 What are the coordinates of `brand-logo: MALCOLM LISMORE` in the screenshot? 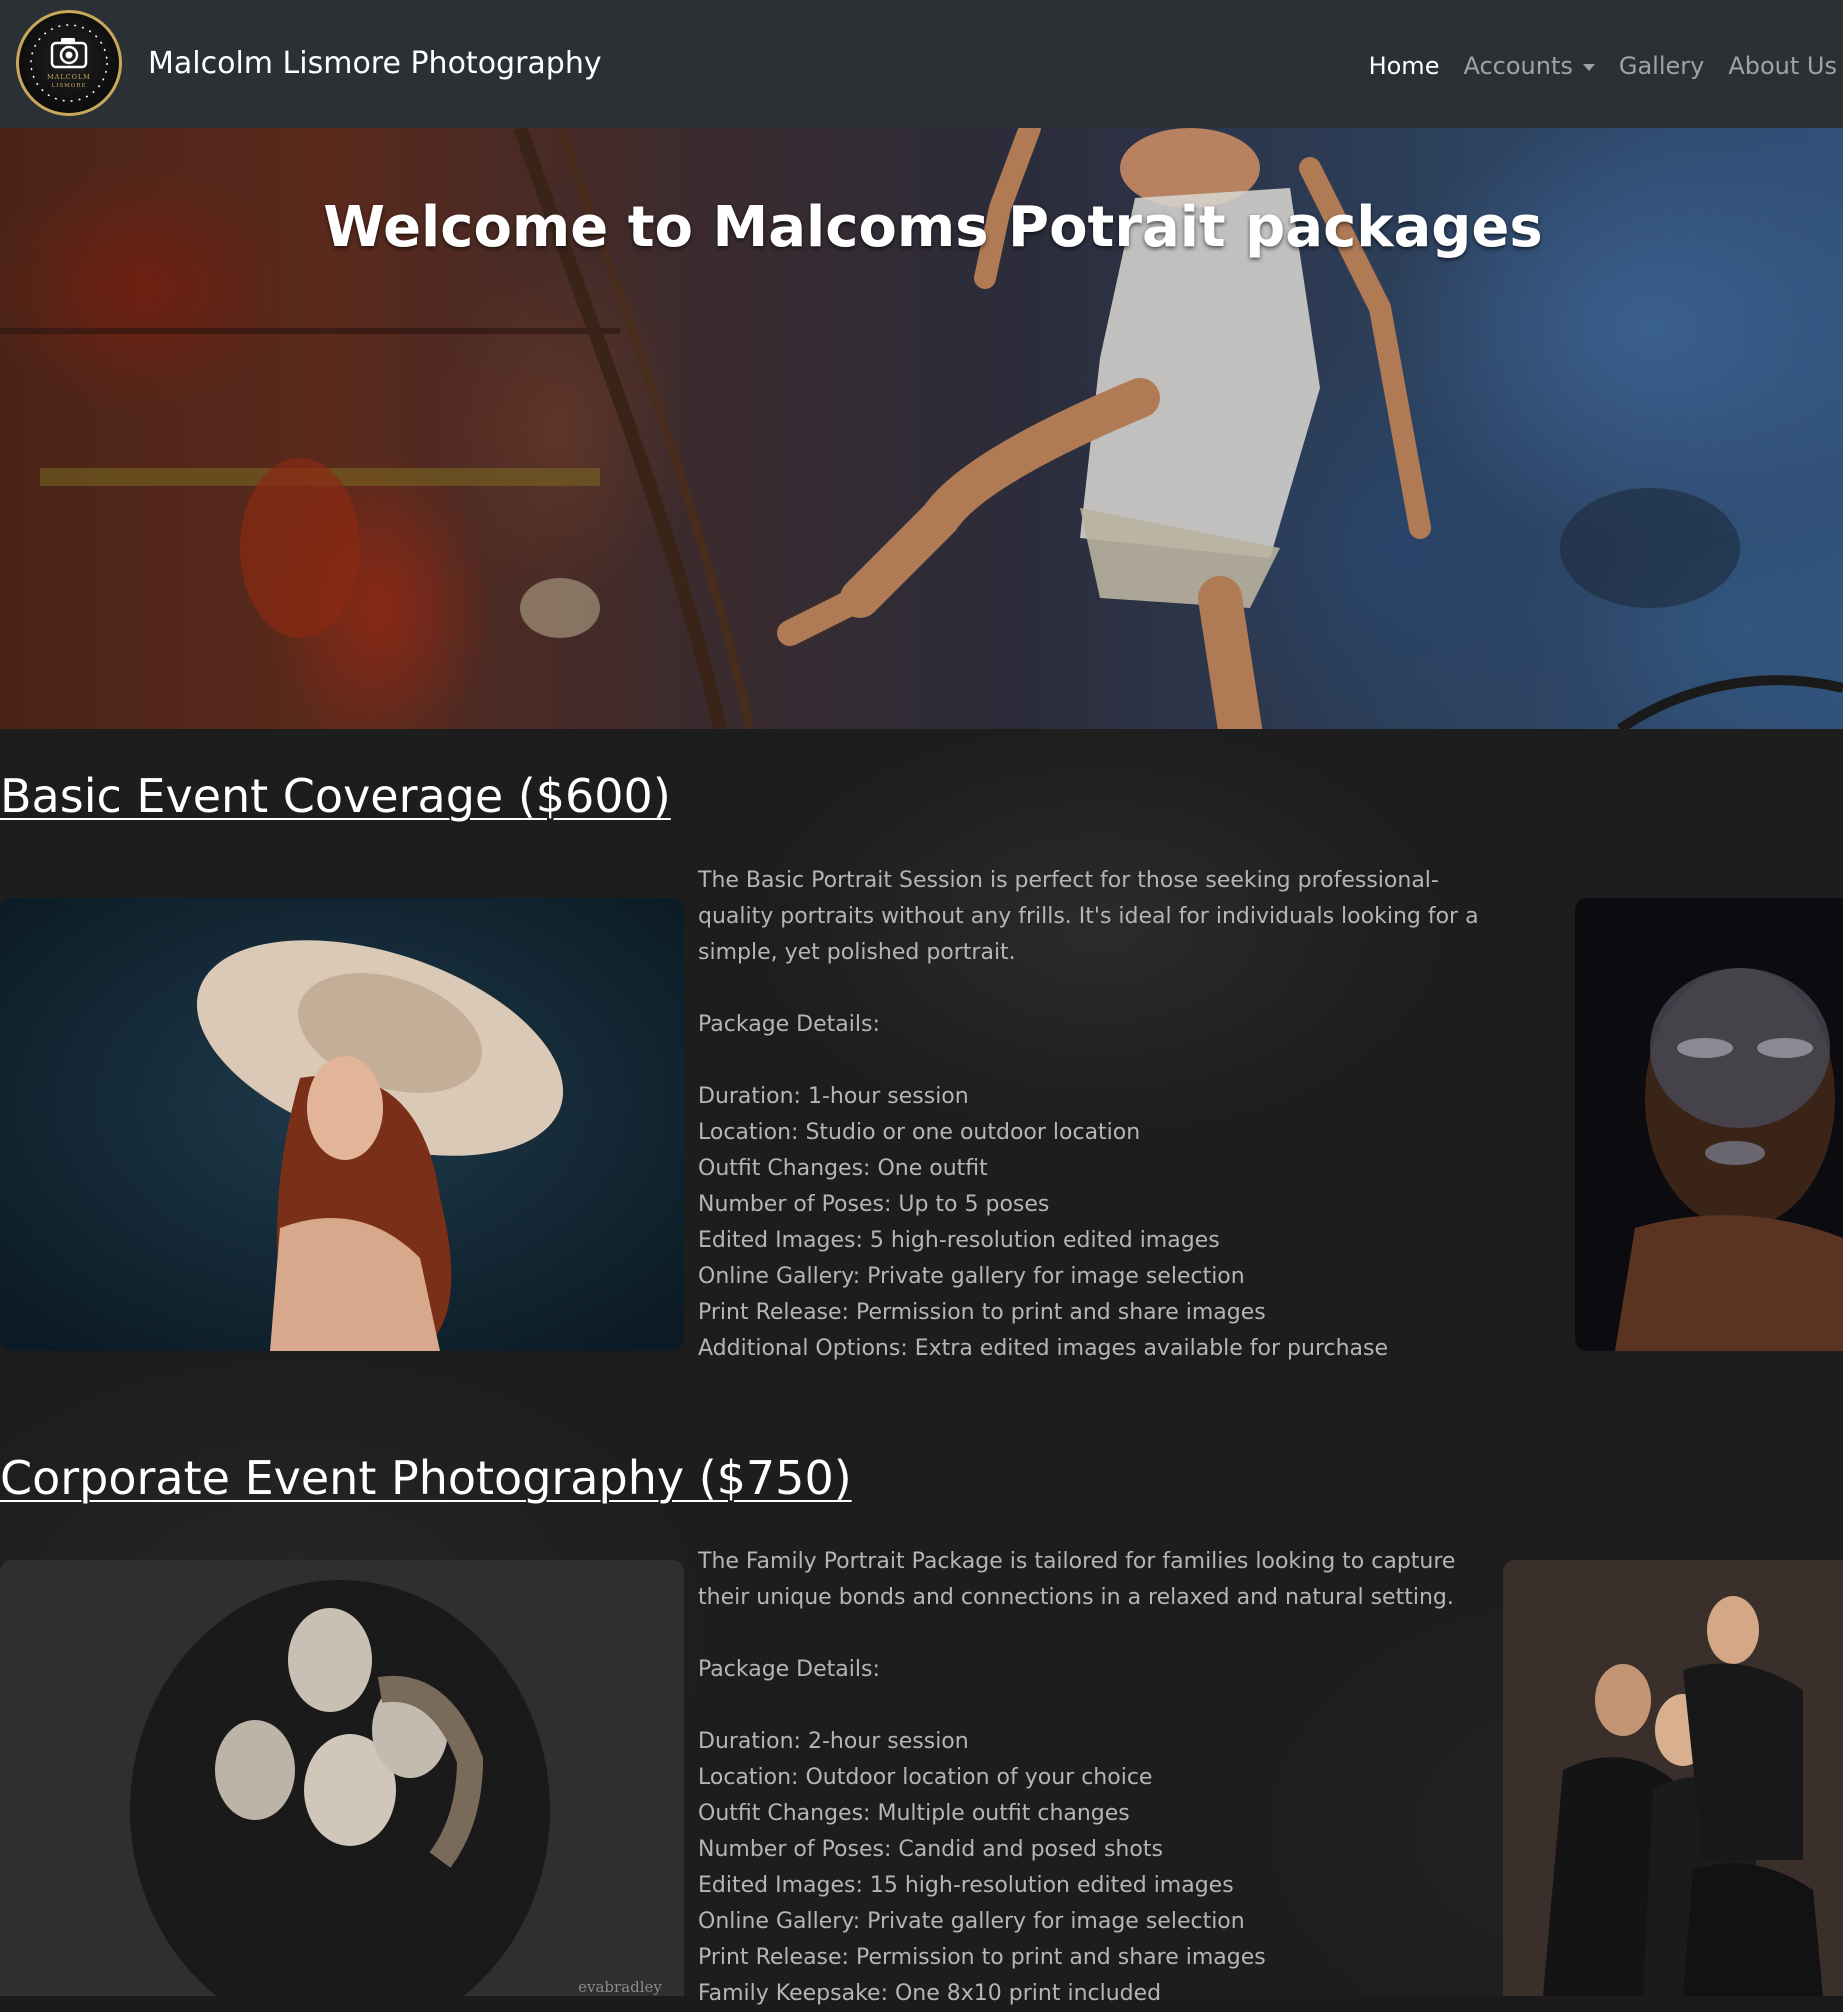 It's located at (69, 63).